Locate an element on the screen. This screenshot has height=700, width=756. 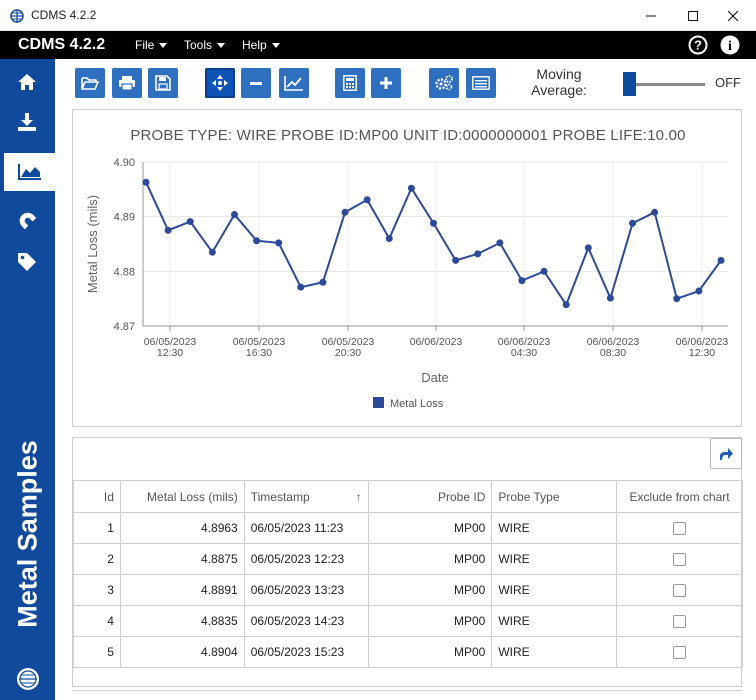
print-button is located at coordinates (127, 83).